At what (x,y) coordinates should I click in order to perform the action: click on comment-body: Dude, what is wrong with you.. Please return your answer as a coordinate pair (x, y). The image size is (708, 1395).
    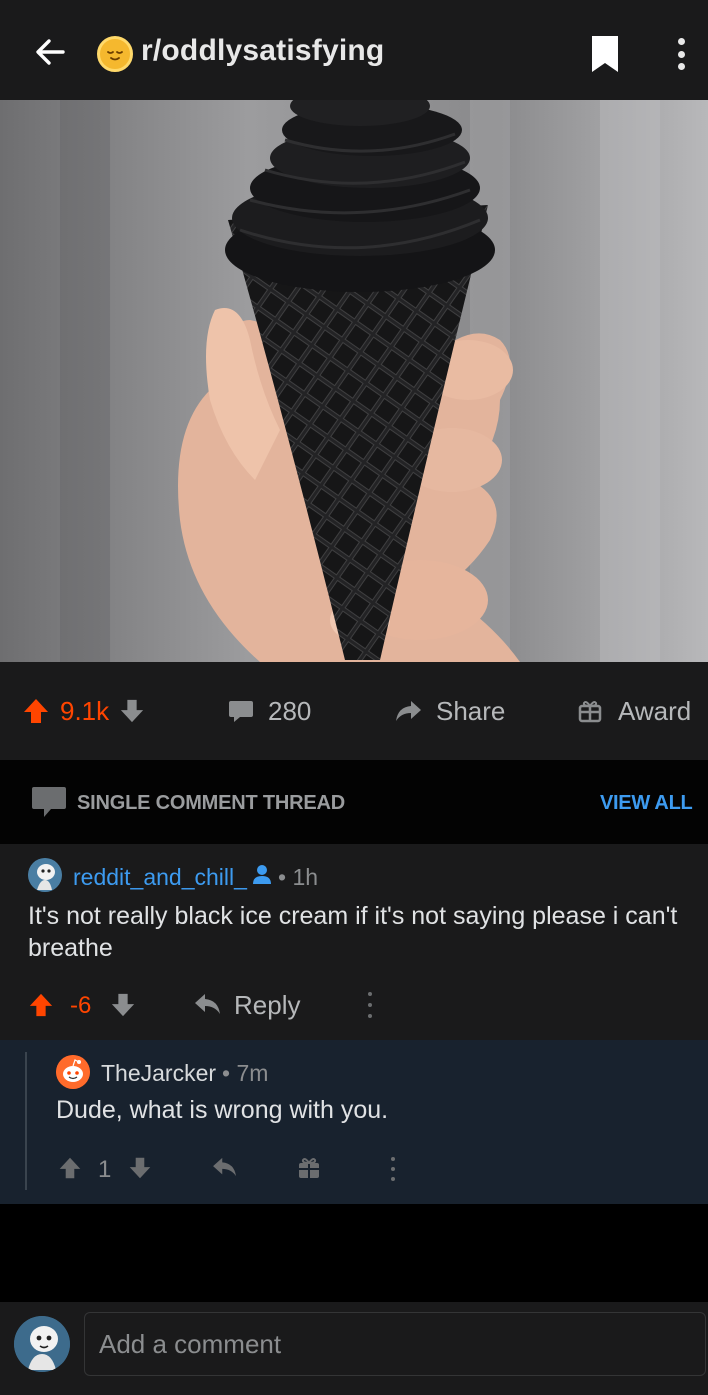
    Looking at the image, I should click on (222, 1110).